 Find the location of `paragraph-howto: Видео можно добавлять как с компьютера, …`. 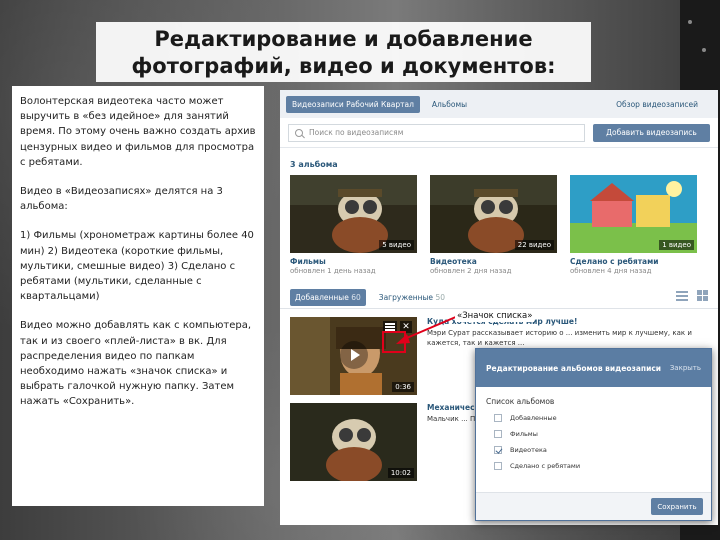

paragraph-howto: Видео можно добавлять как с компьютера, … is located at coordinates (136, 364).